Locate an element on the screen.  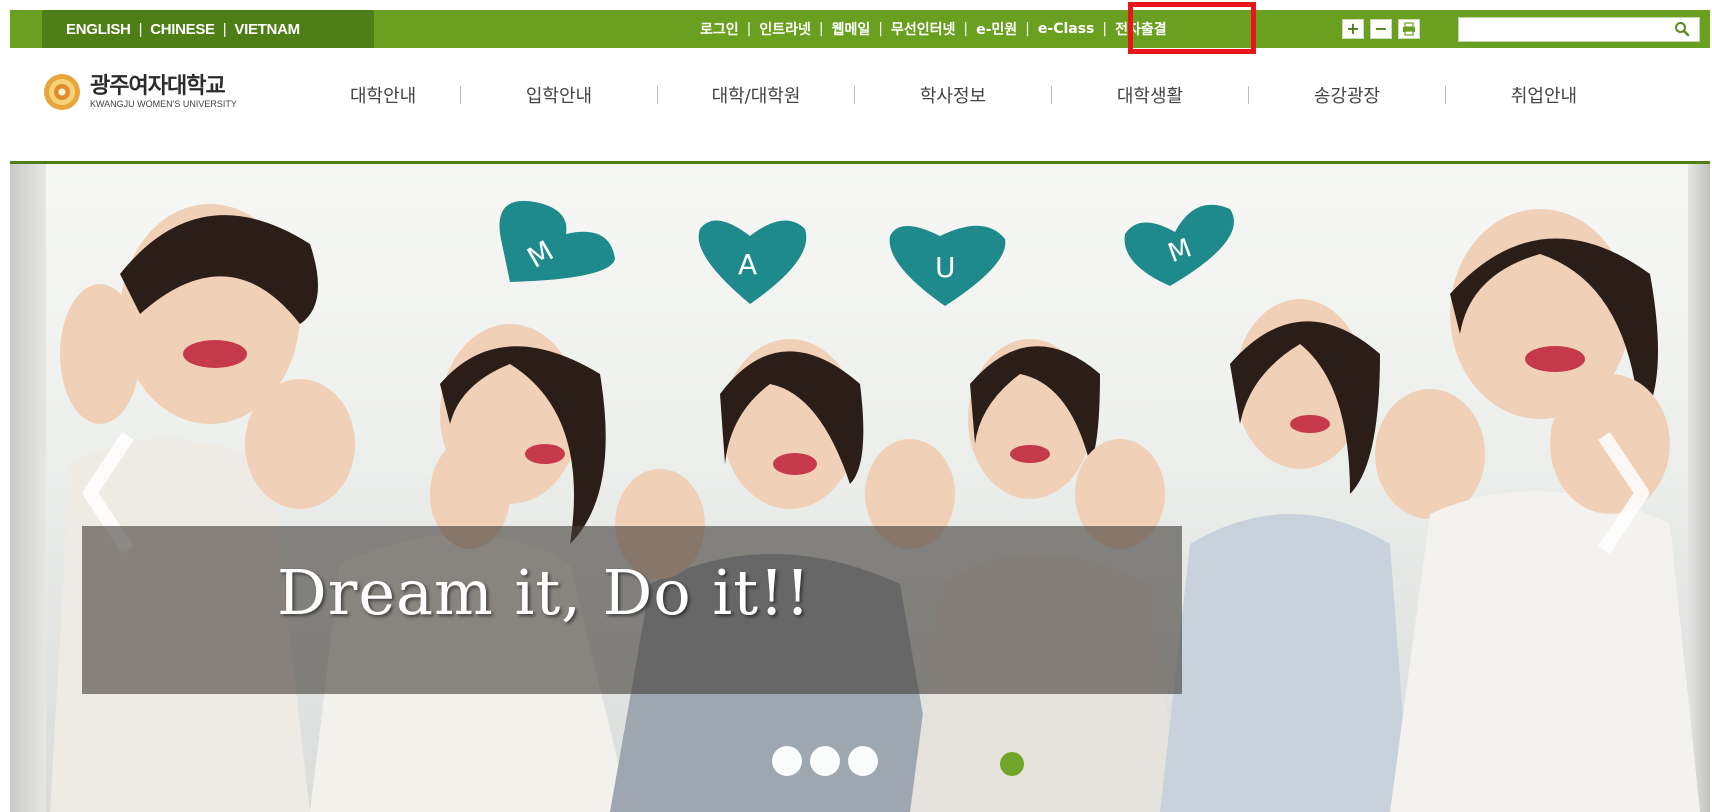
print-icon is located at coordinates (1409, 29).